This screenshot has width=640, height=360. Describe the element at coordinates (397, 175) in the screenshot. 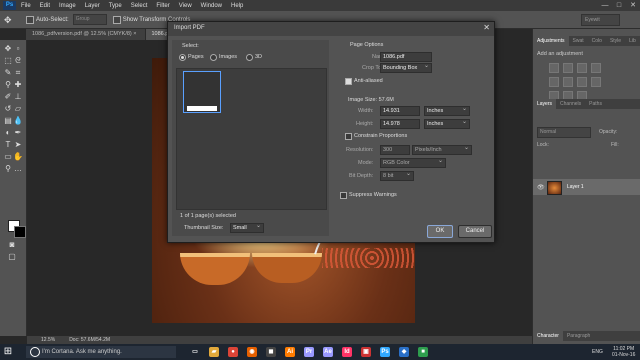

I see `bit-depth-dropdown: 8 bit` at that location.